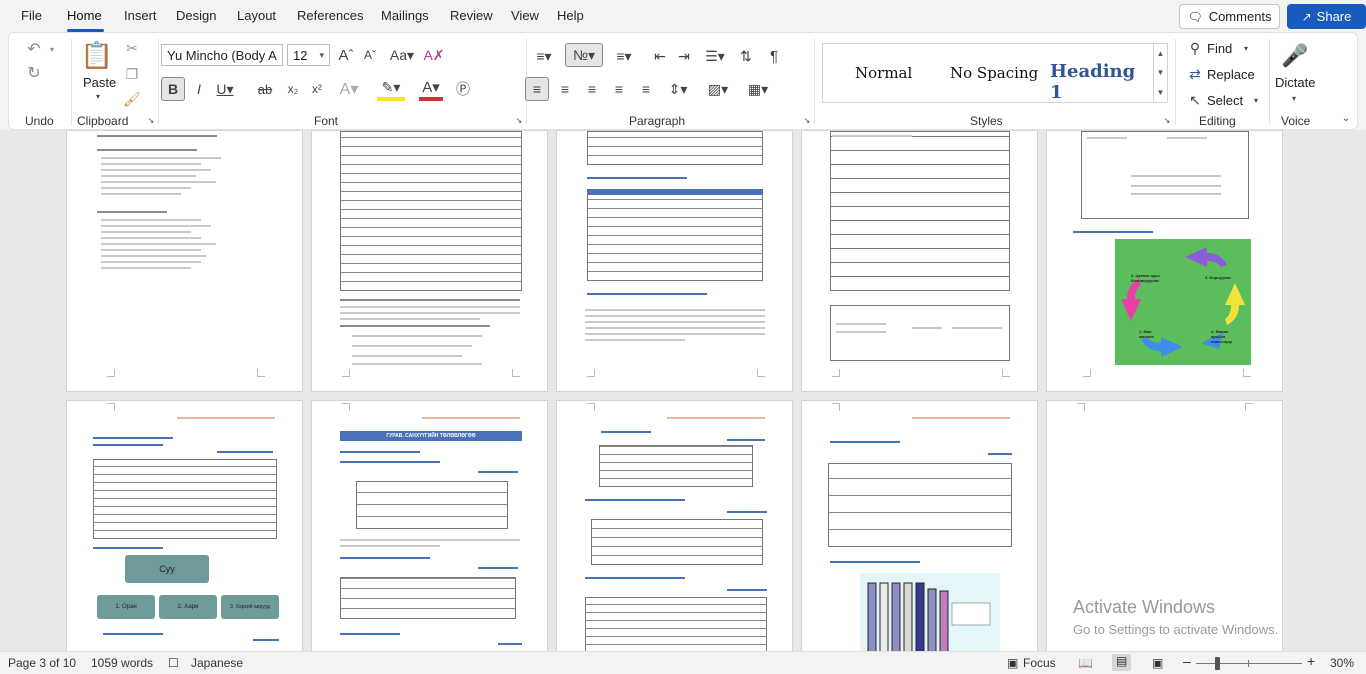  Describe the element at coordinates (132, 48) in the screenshot. I see `cut-icon: ✂` at that location.